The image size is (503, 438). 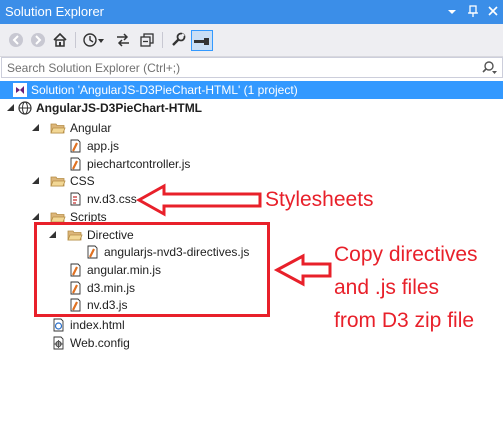 I want to click on annotation-copy-line3: from D3 zip file, so click(x=404, y=320).